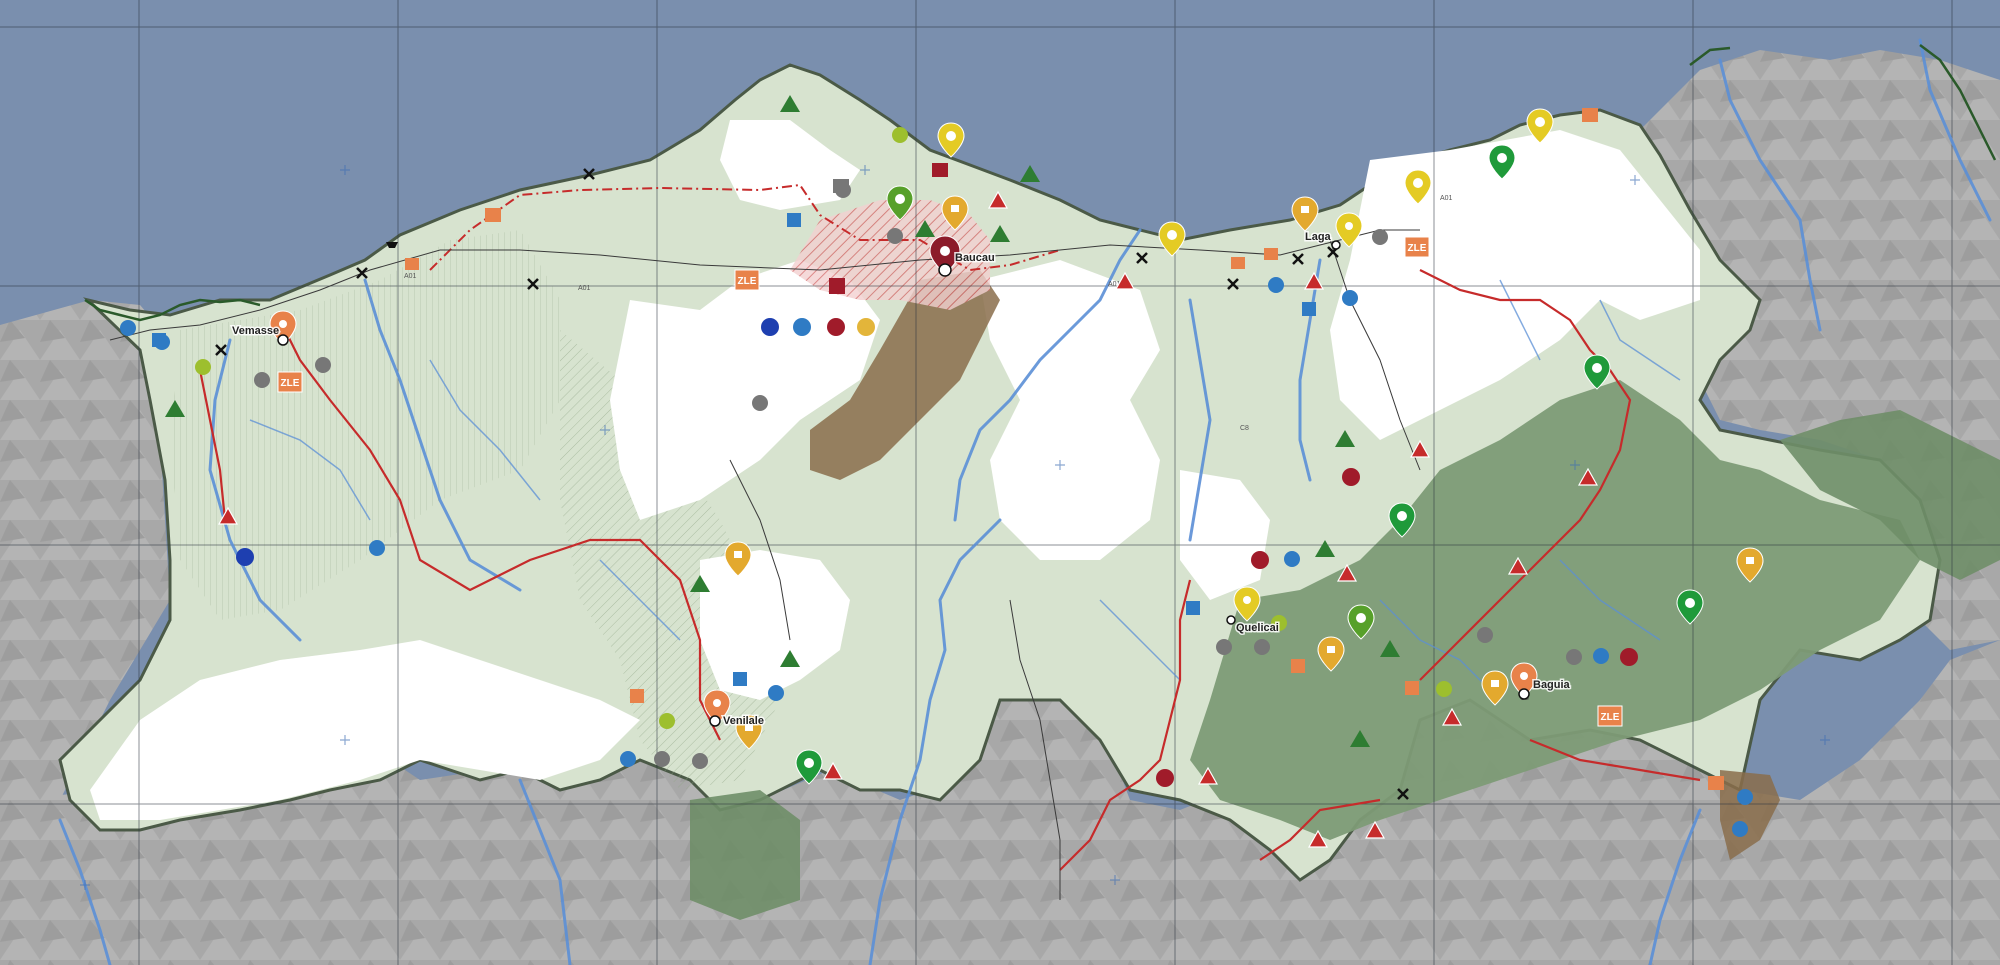 Image resolution: width=2000 pixels, height=965 pixels. Describe the element at coordinates (975, 258) in the screenshot. I see `town-label: Baucau` at that location.